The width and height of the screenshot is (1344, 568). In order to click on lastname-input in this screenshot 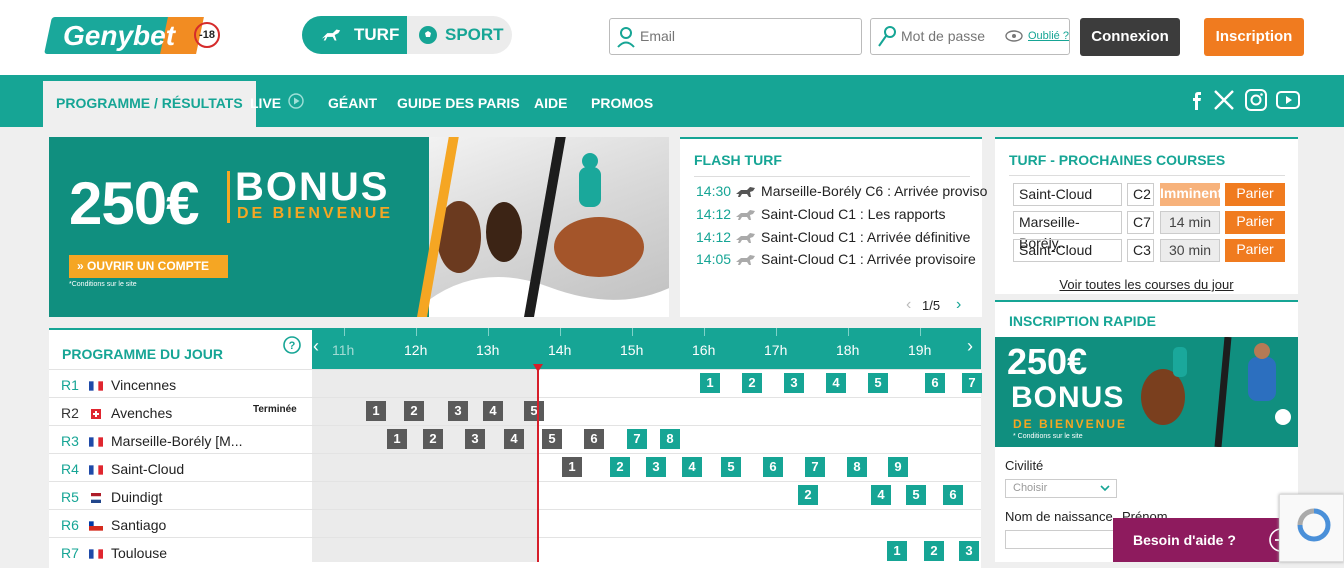, I will do `click(1061, 539)`.